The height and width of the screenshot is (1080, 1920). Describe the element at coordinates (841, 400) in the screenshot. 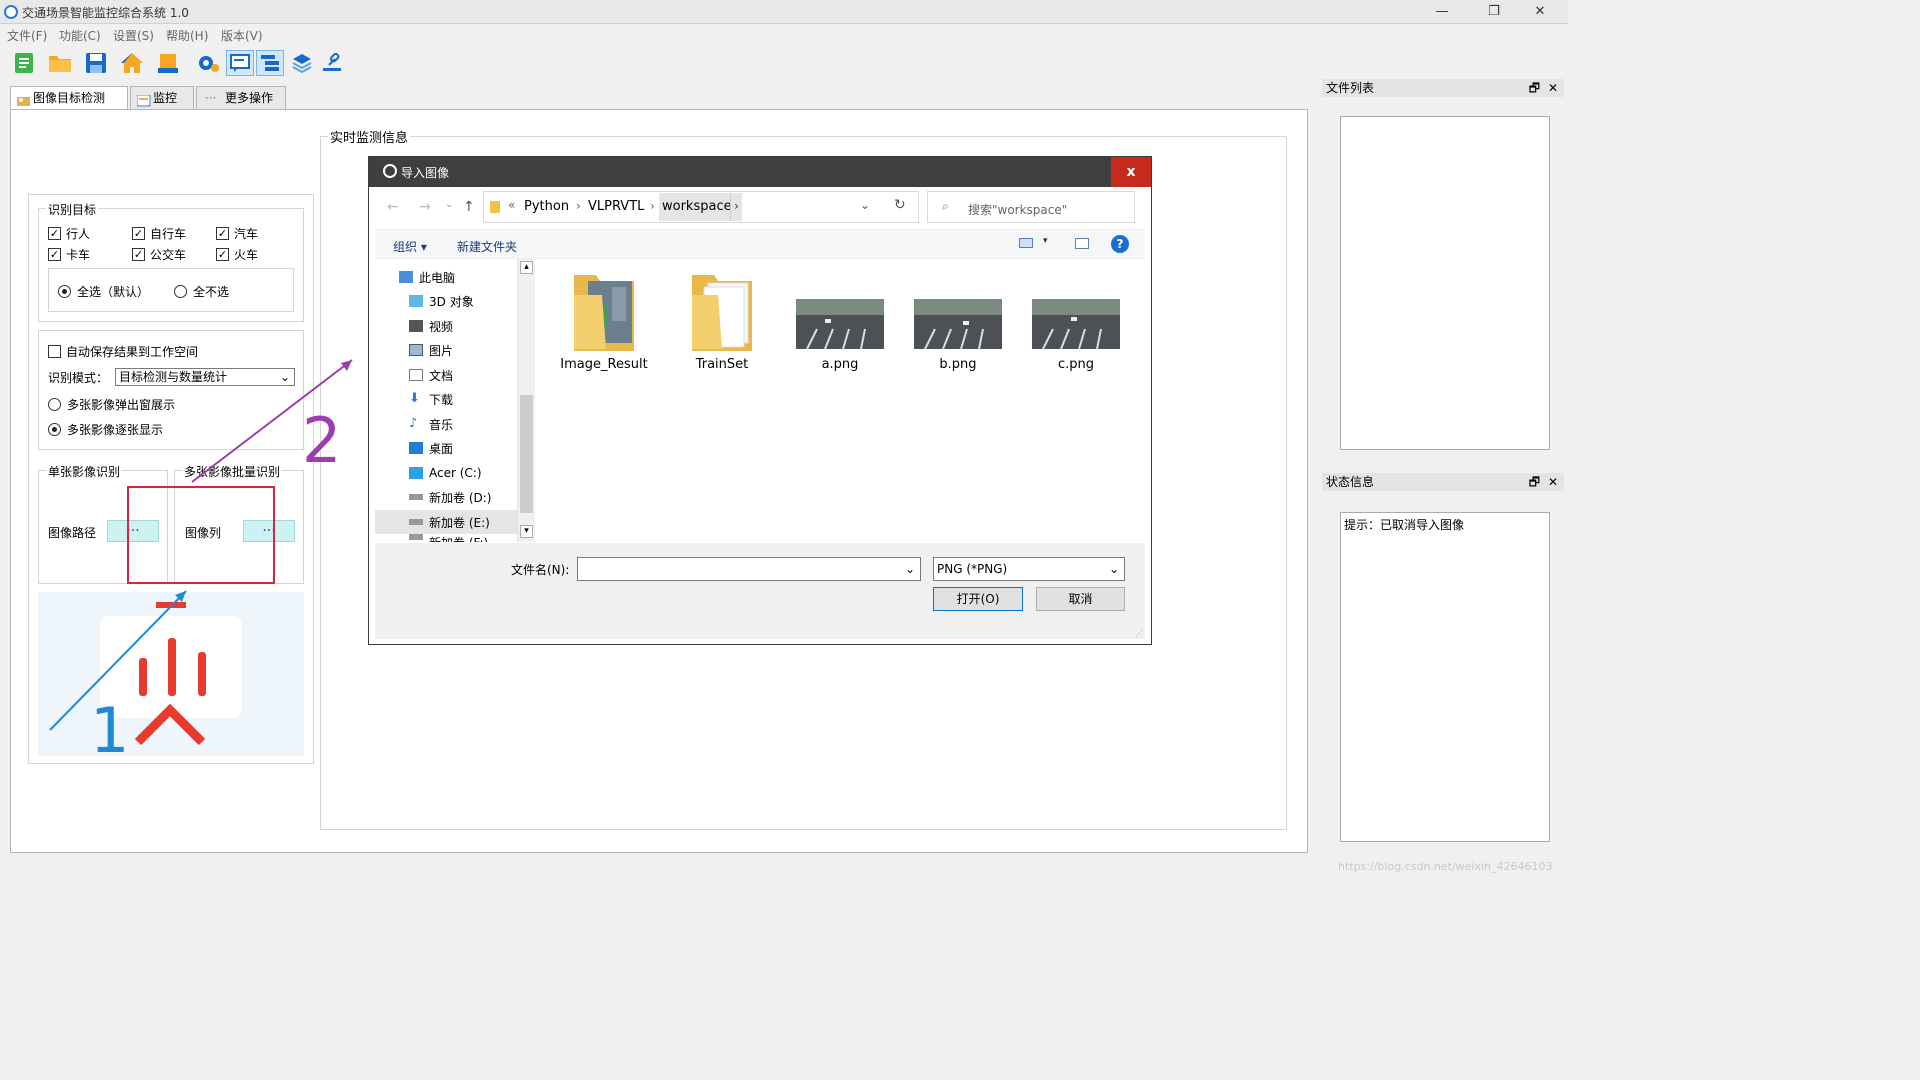

I see `file-pane: Image_Result TrainSet a.png b.png c.png` at that location.